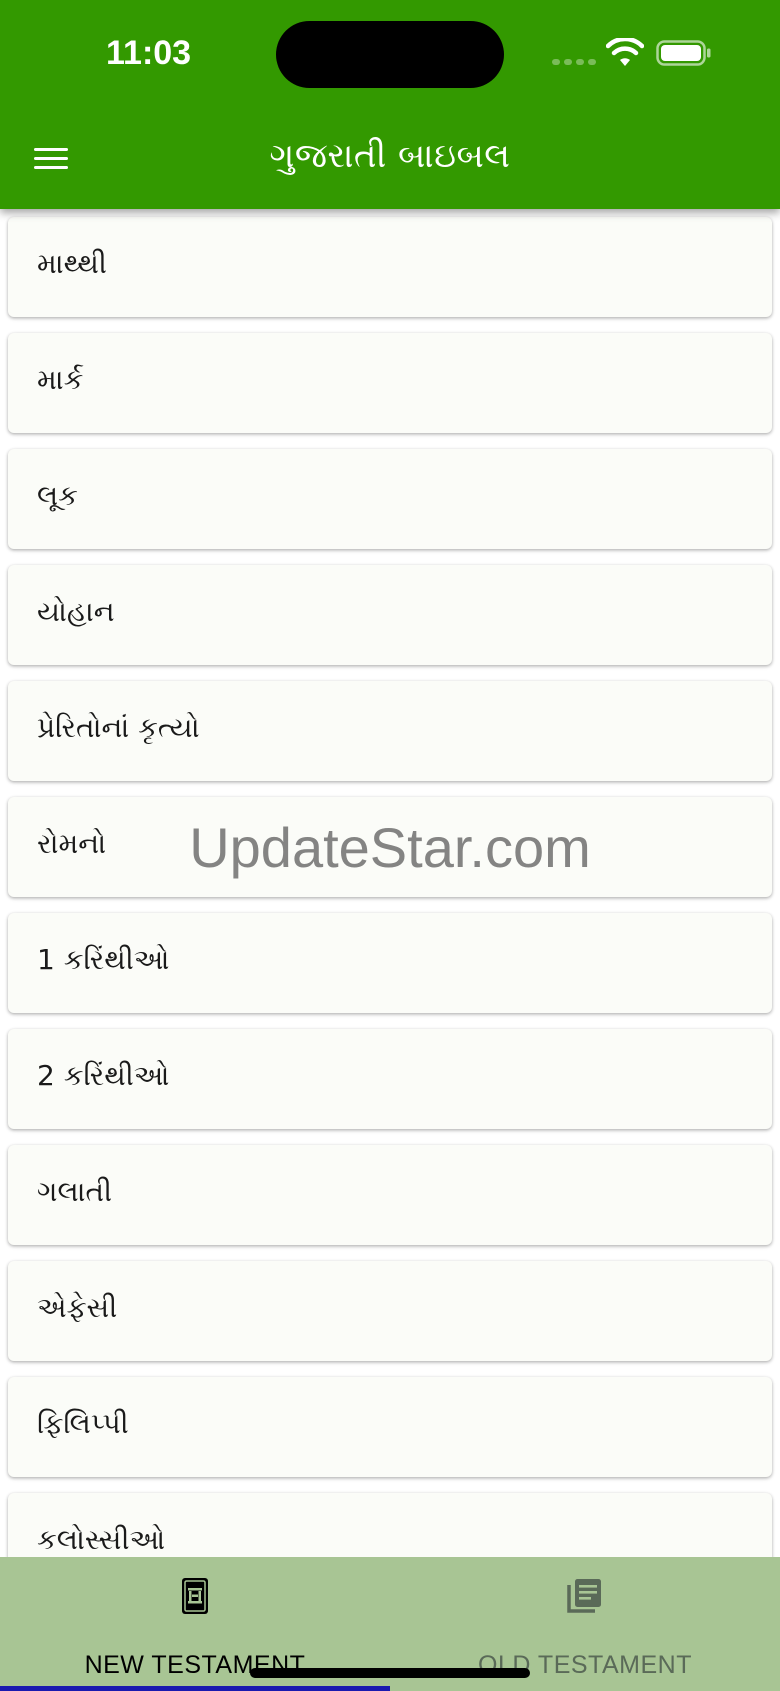  Describe the element at coordinates (390, 499) in the screenshot. I see `book-item: લૂક` at that location.